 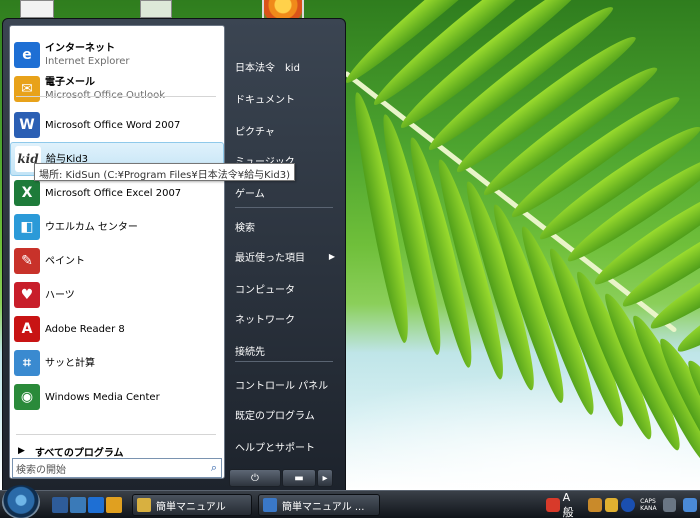 I want to click on ime-tool-icon, so click(x=595, y=505).